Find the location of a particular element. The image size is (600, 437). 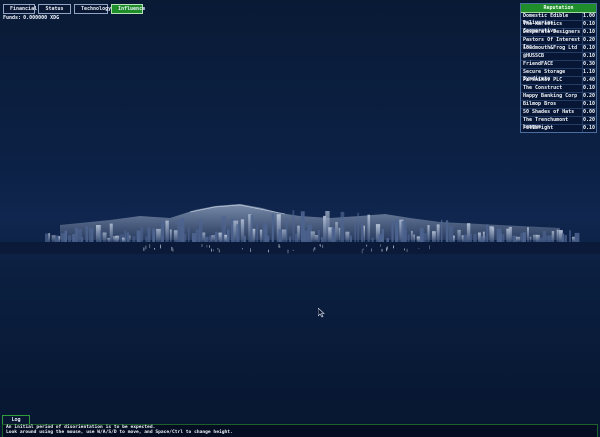

funds-label: Funds: is located at coordinates (12, 18).